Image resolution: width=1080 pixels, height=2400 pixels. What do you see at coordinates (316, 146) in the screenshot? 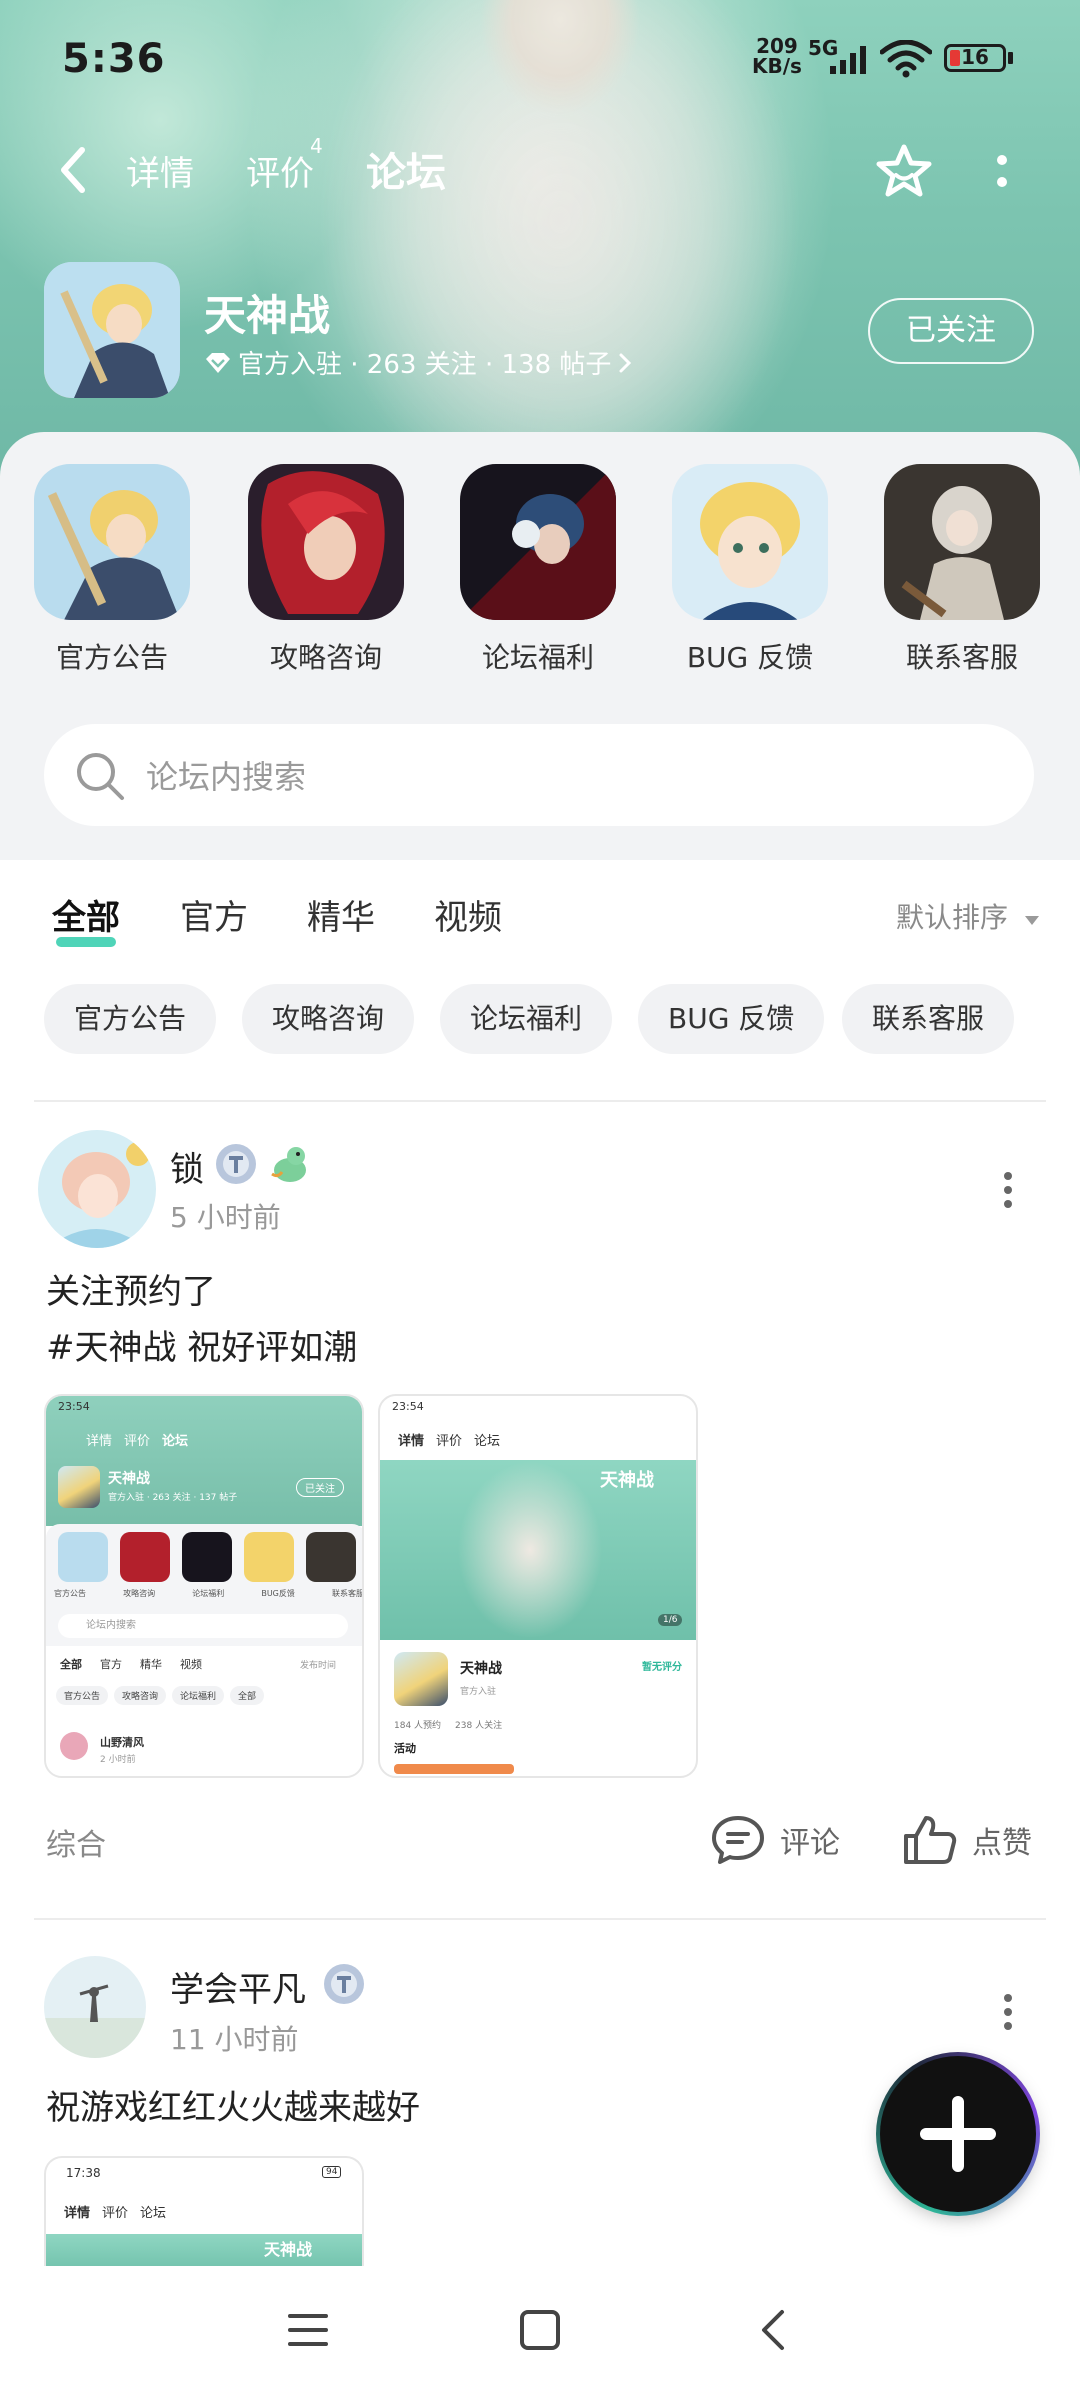
I see `reviews-count-badge: 4` at bounding box center [316, 146].